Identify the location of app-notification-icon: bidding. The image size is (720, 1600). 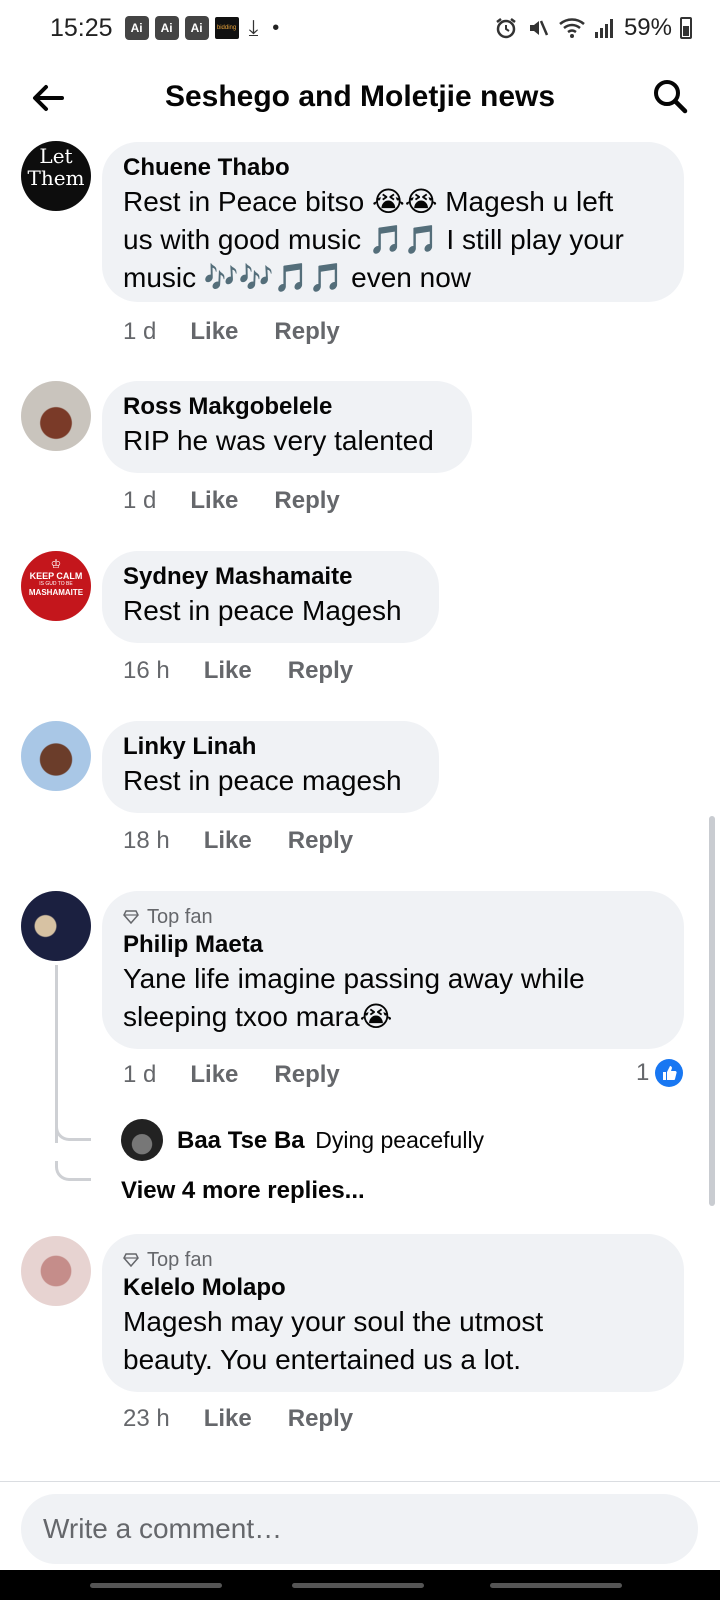
(226, 28).